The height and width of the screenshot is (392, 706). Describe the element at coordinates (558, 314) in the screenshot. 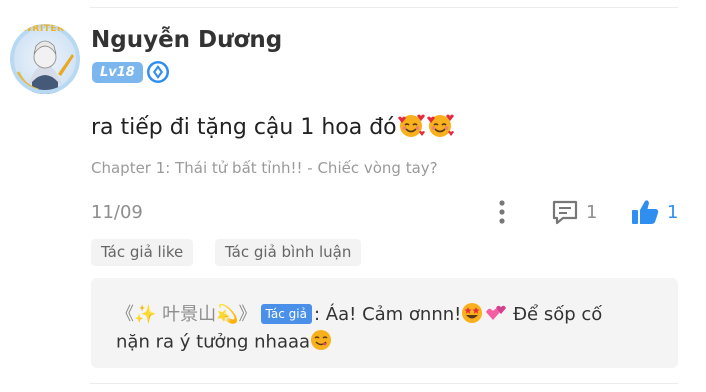

I see `reply-text-tail: Để sốp cố` at that location.